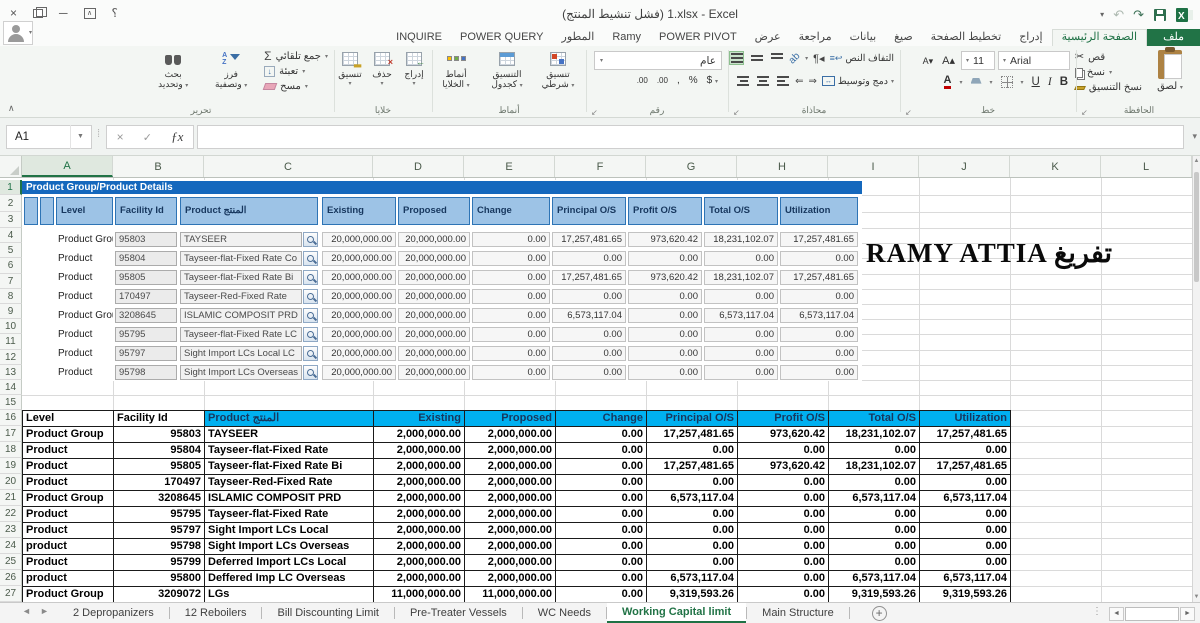 The image size is (1200, 623). I want to click on column-header-J: J, so click(964, 166).